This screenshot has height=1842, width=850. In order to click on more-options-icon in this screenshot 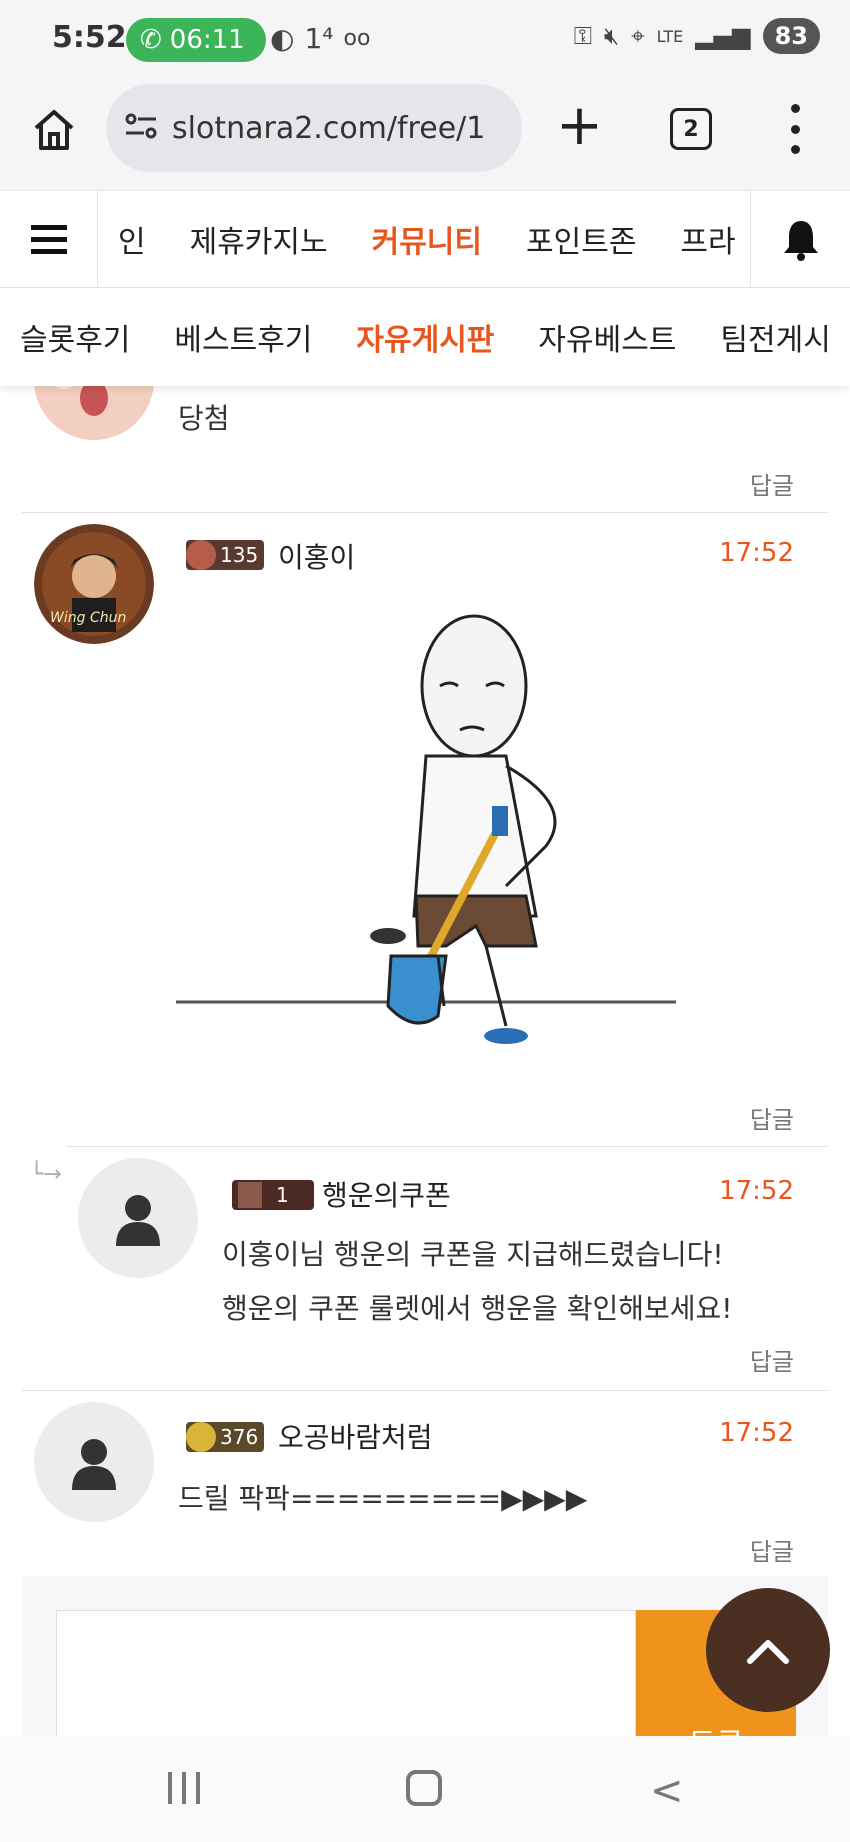, I will do `click(795, 129)`.